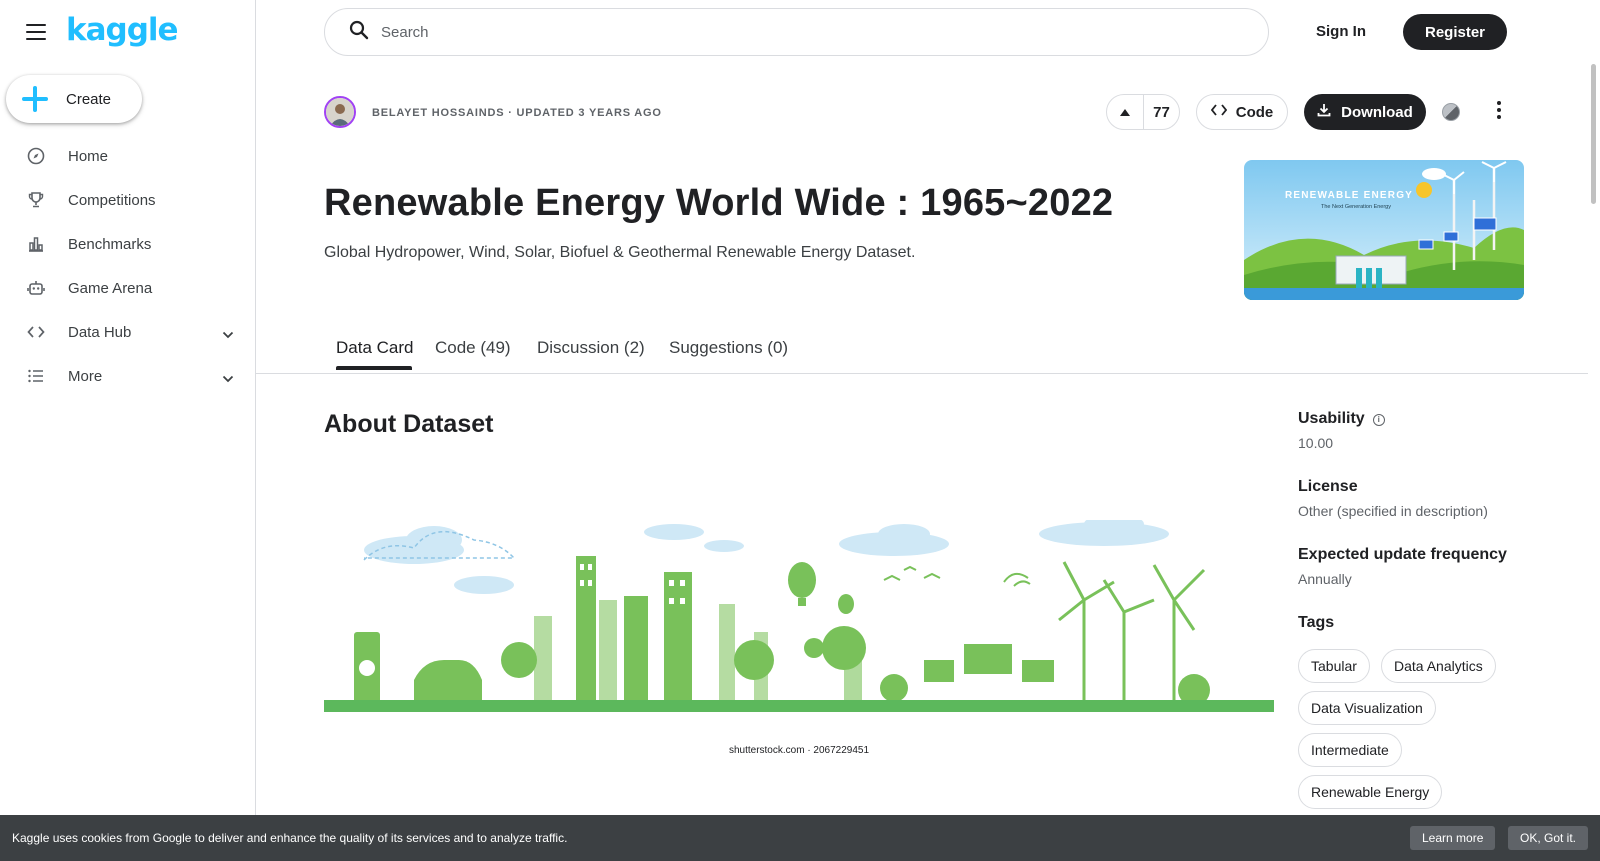 The width and height of the screenshot is (1600, 861). I want to click on upvote-widget: 77, so click(1143, 112).